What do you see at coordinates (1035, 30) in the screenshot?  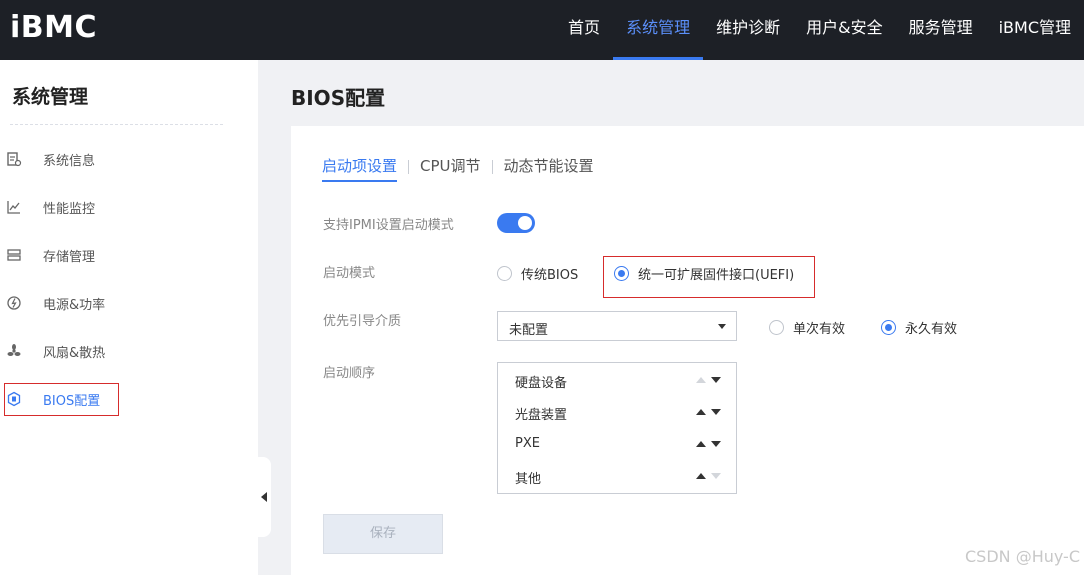 I see `nav-ibmc-management: iBMC管理` at bounding box center [1035, 30].